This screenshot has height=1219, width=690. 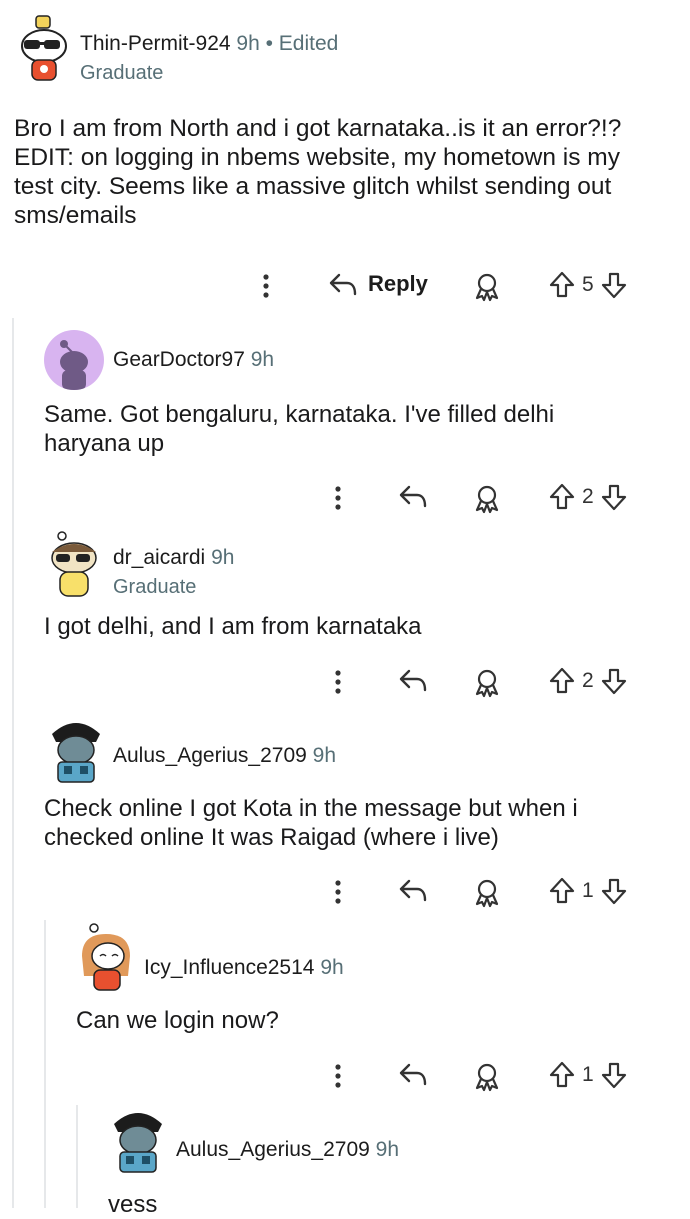 I want to click on comment-author: dr_aicardi 9h, so click(x=173, y=558).